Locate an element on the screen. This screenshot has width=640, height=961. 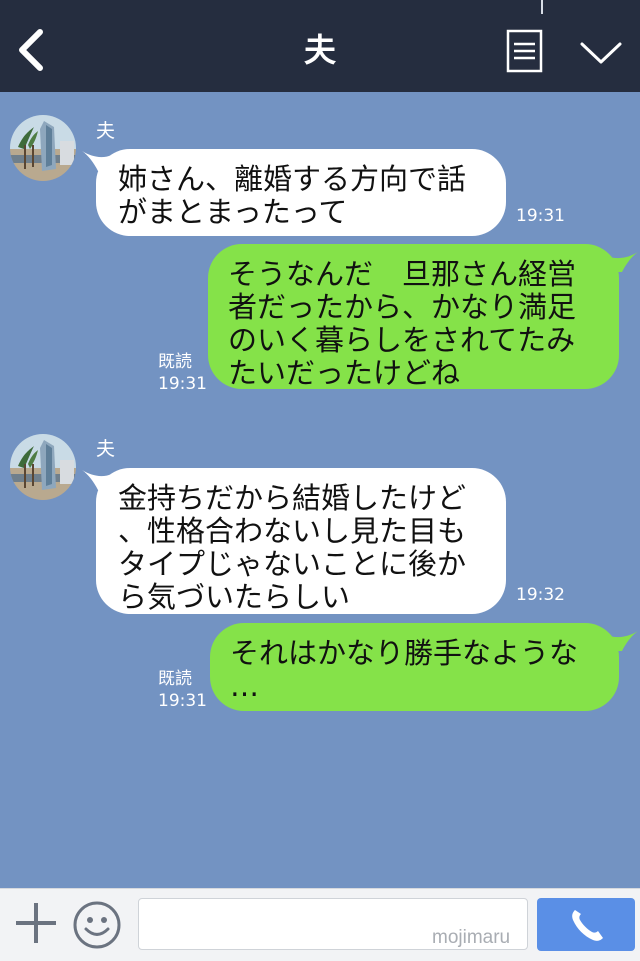
chevron-left-icon is located at coordinates (31, 50).